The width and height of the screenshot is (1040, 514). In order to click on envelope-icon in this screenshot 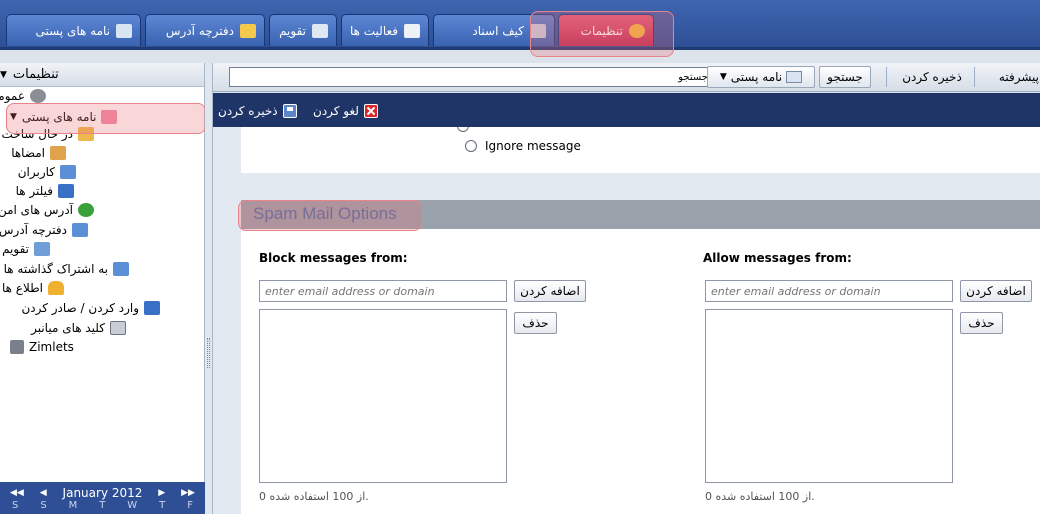, I will do `click(124, 30)`.